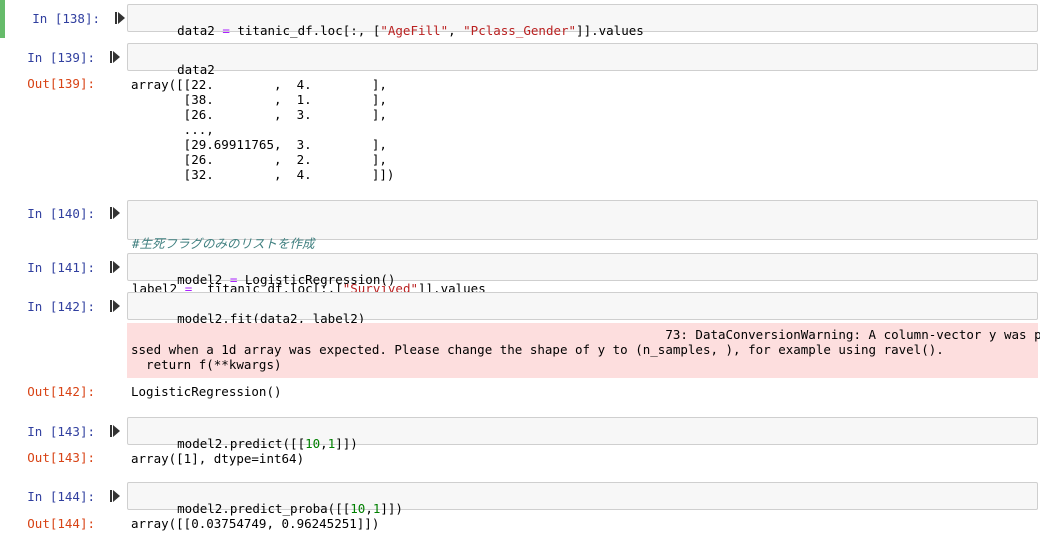 This screenshot has height=546, width=1040. What do you see at coordinates (61, 523) in the screenshot?
I see `out-prompt: Out[144]:` at bounding box center [61, 523].